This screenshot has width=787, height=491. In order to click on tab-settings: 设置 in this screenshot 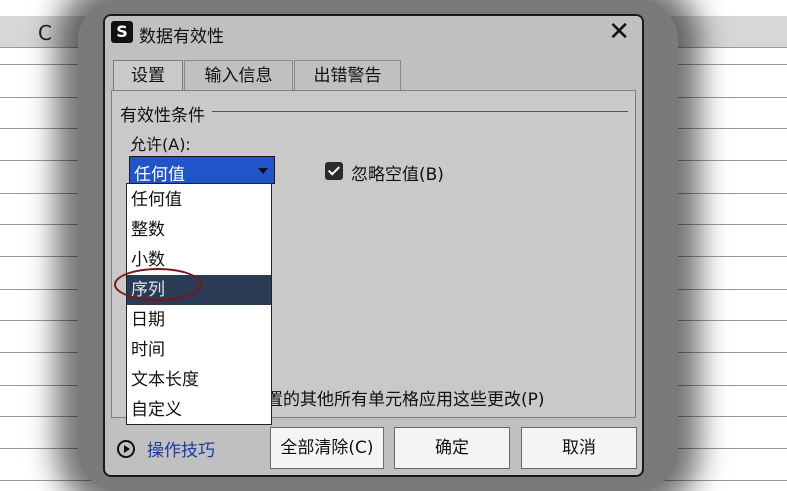, I will do `click(148, 76)`.